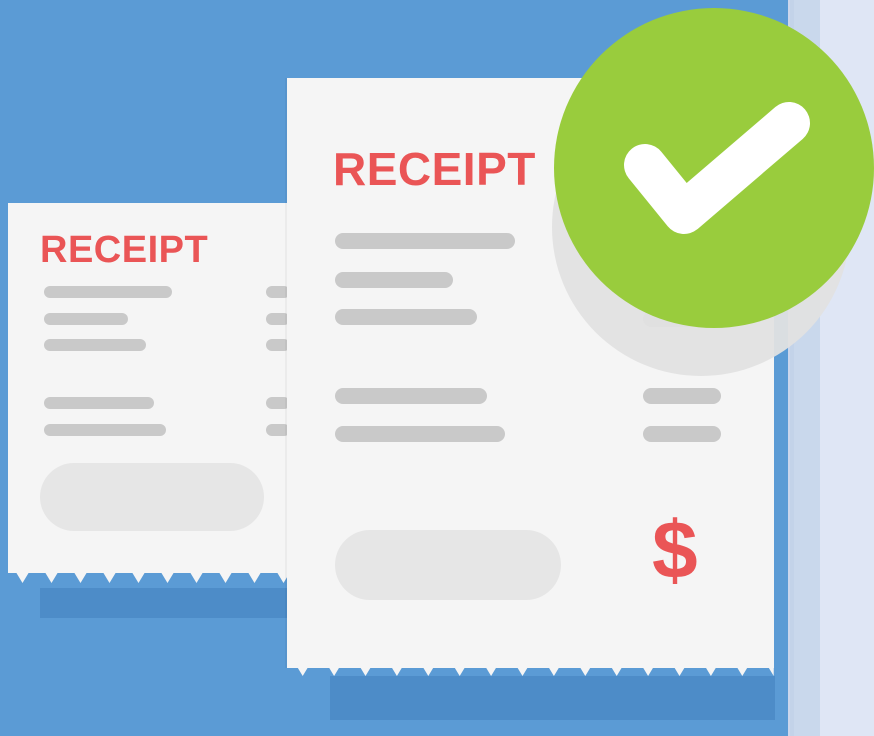 This screenshot has width=874, height=736. What do you see at coordinates (717, 168) in the screenshot?
I see `check-icon` at bounding box center [717, 168].